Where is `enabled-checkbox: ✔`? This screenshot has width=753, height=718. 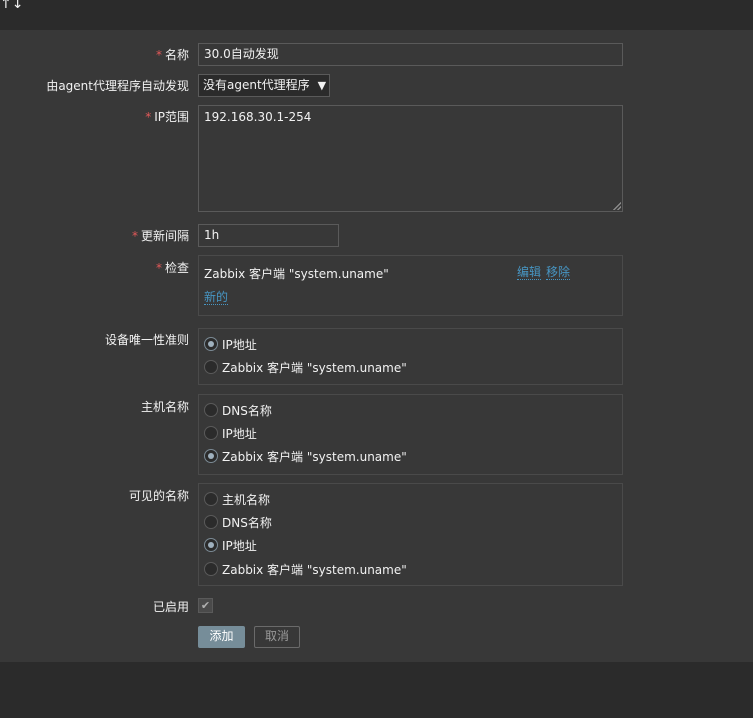 enabled-checkbox: ✔ is located at coordinates (205, 605).